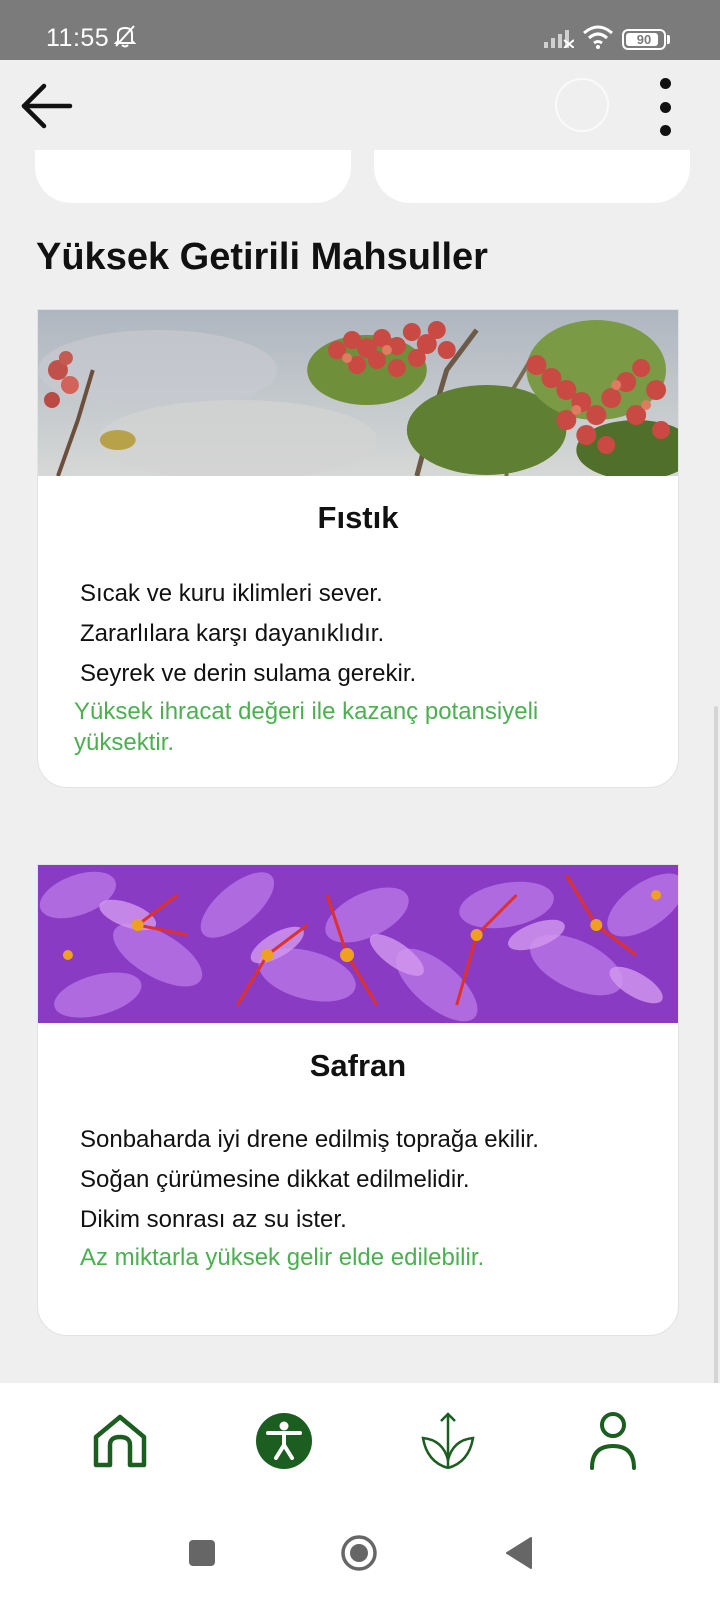 This screenshot has width=720, height=1600. What do you see at coordinates (262, 257) in the screenshot?
I see `section-title: Yüksek Getirili Mahsuller` at bounding box center [262, 257].